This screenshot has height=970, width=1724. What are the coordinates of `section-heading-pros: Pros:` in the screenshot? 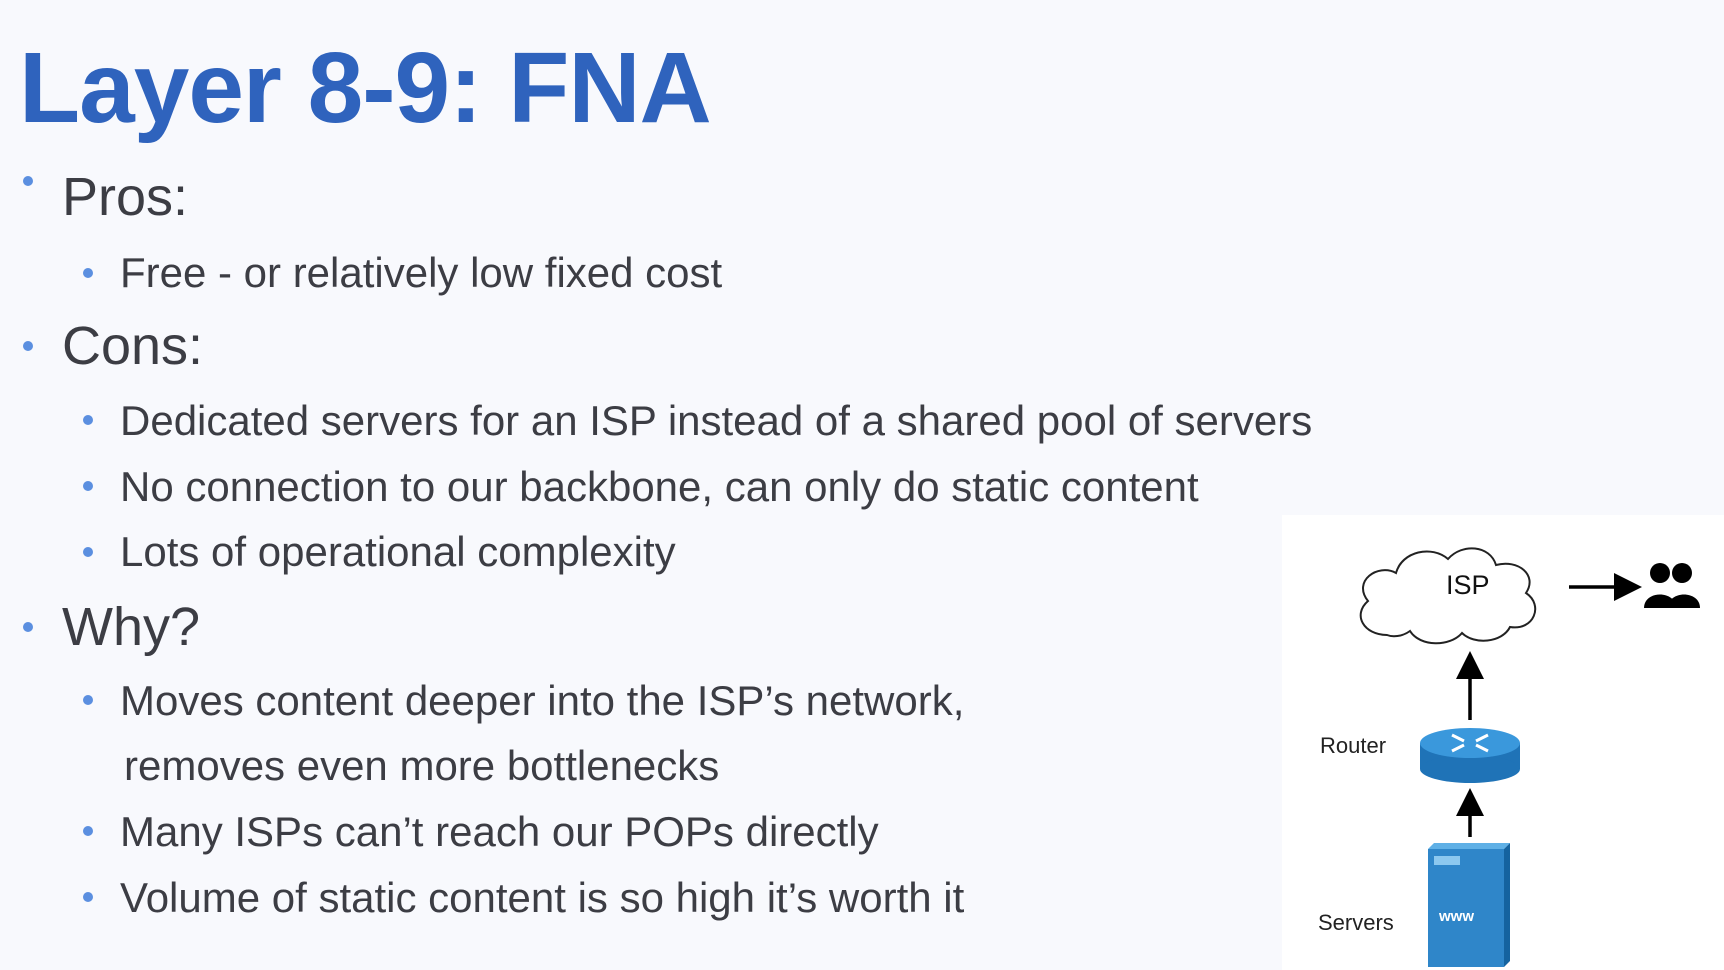 It's located at (125, 197).